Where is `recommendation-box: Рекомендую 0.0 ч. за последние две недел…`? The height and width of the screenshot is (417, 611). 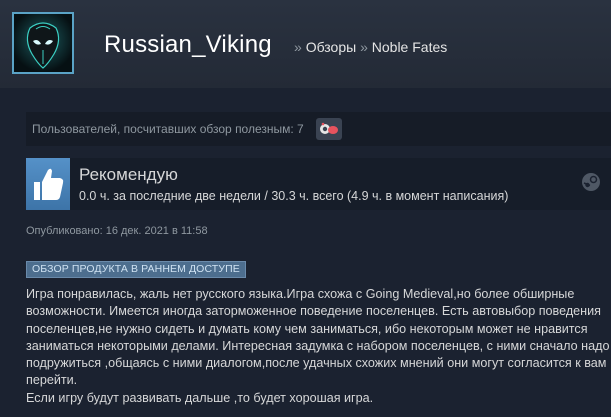
recommendation-box: Рекомендую 0.0 ч. за последние две недел… is located at coordinates (318, 184).